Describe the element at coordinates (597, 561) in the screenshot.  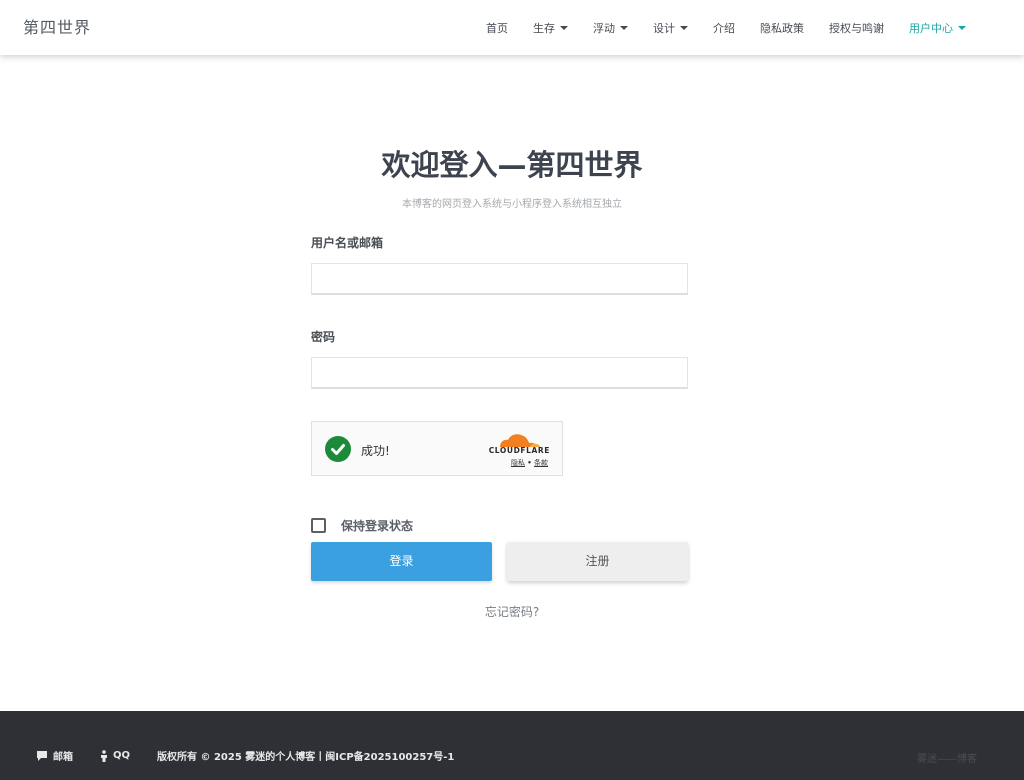
I see `register-button: 注册` at that location.